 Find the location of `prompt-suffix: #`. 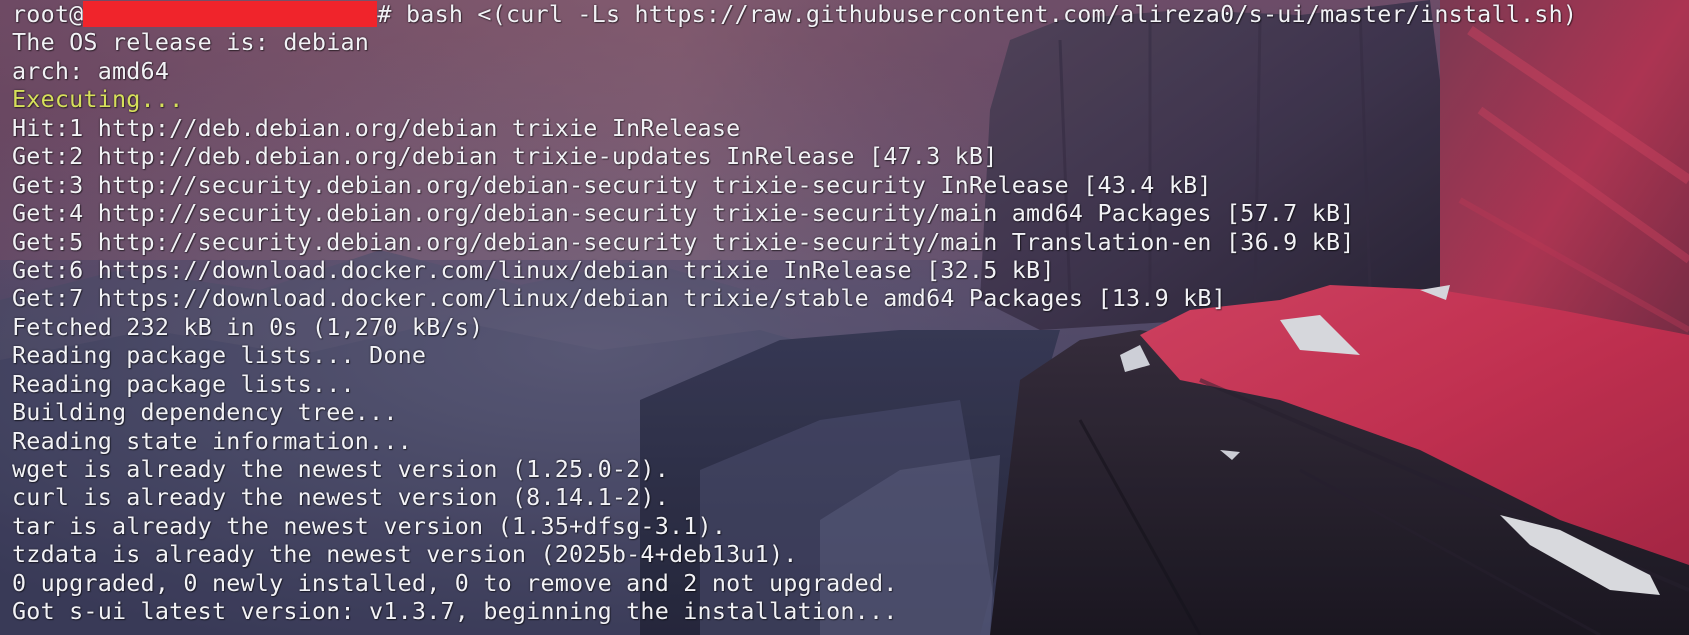

prompt-suffix: # is located at coordinates (391, 14).